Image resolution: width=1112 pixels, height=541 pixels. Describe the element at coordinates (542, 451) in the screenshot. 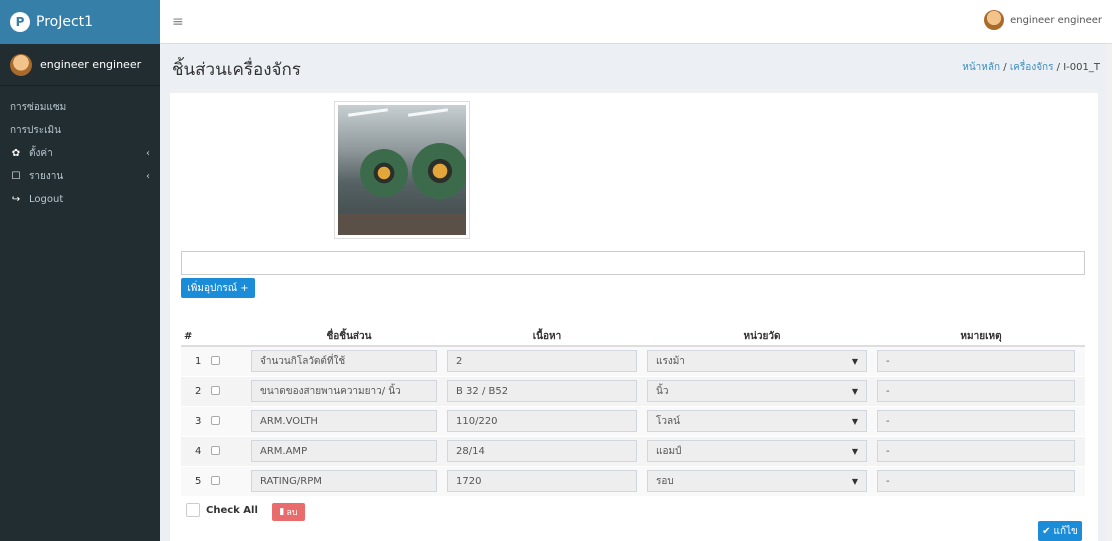

I see `content-field: 28/14` at that location.